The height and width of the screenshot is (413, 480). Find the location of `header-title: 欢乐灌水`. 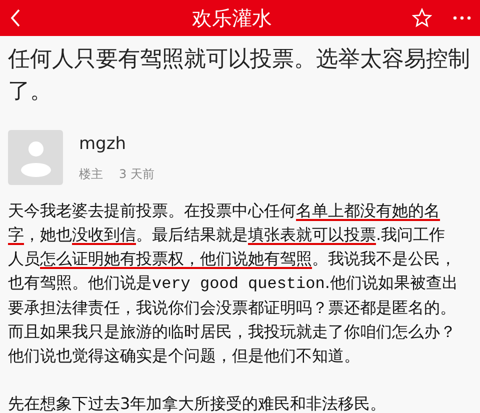

header-title: 欢乐灌水 is located at coordinates (232, 18).